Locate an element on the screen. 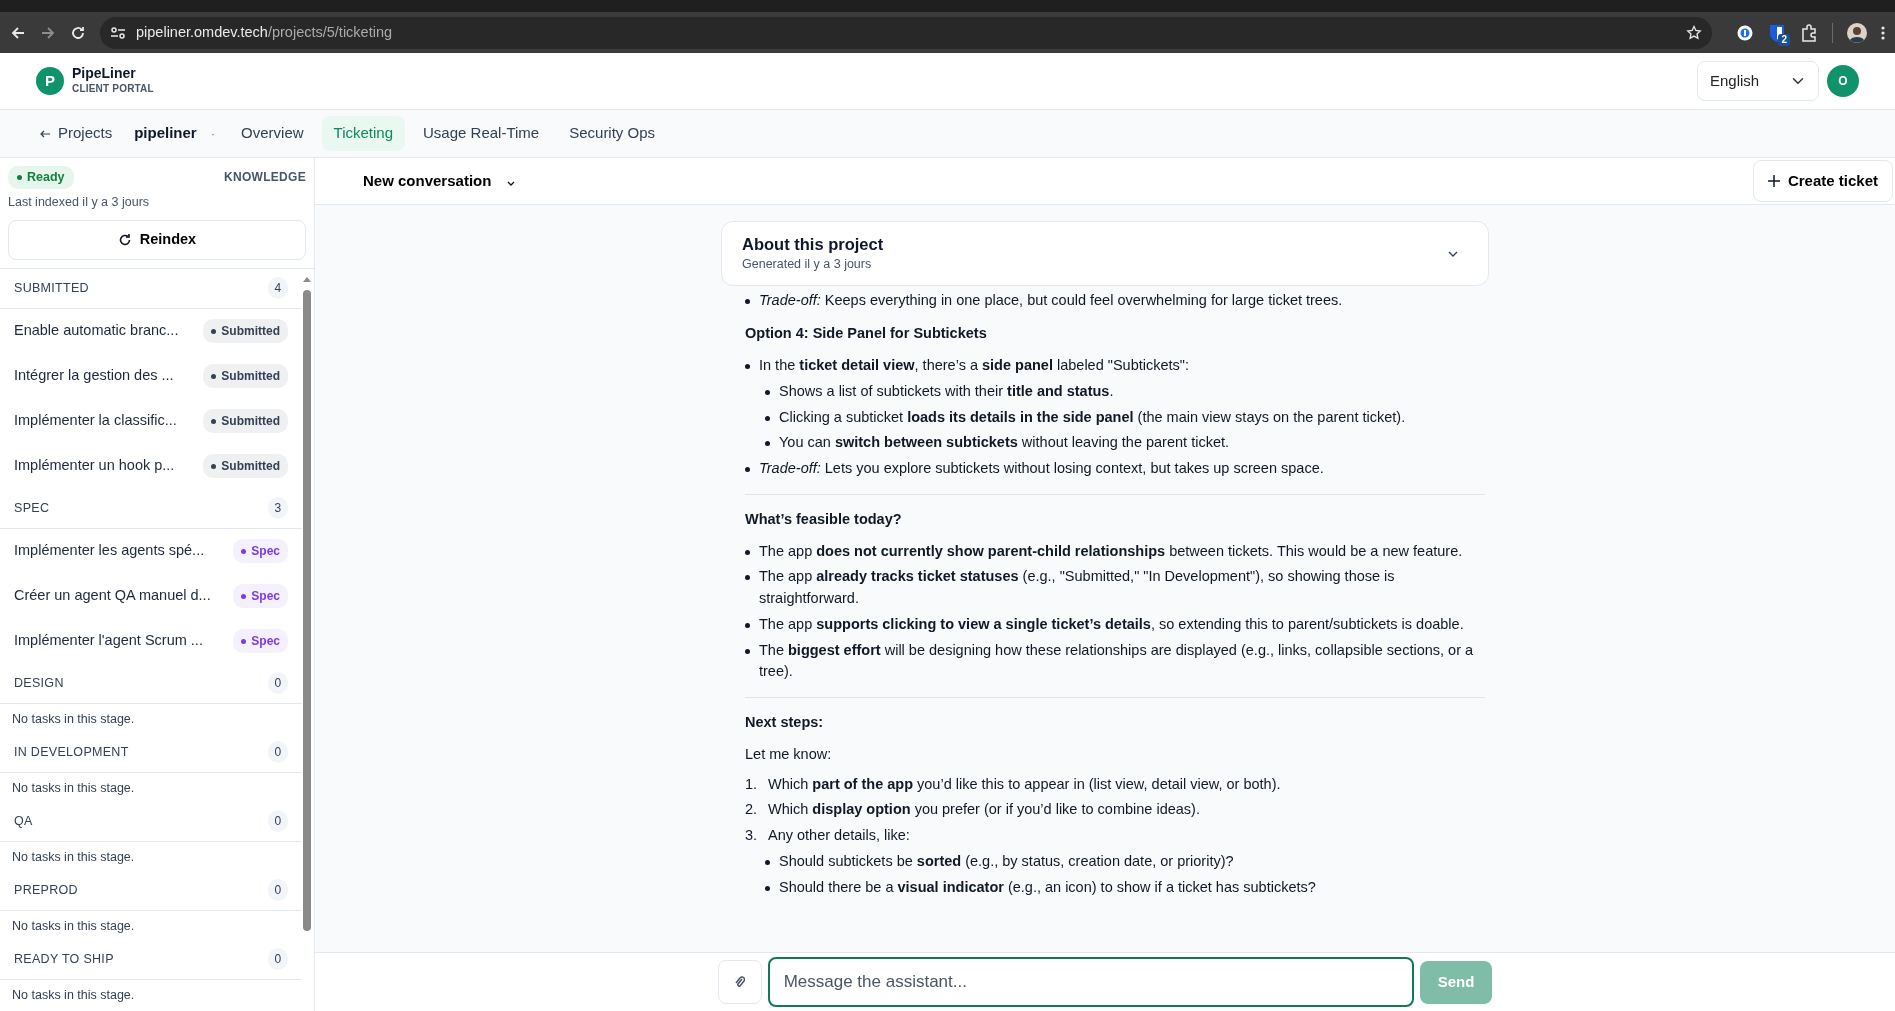 This screenshot has height=1011, width=1895. back-link: Projects is located at coordinates (76, 133).